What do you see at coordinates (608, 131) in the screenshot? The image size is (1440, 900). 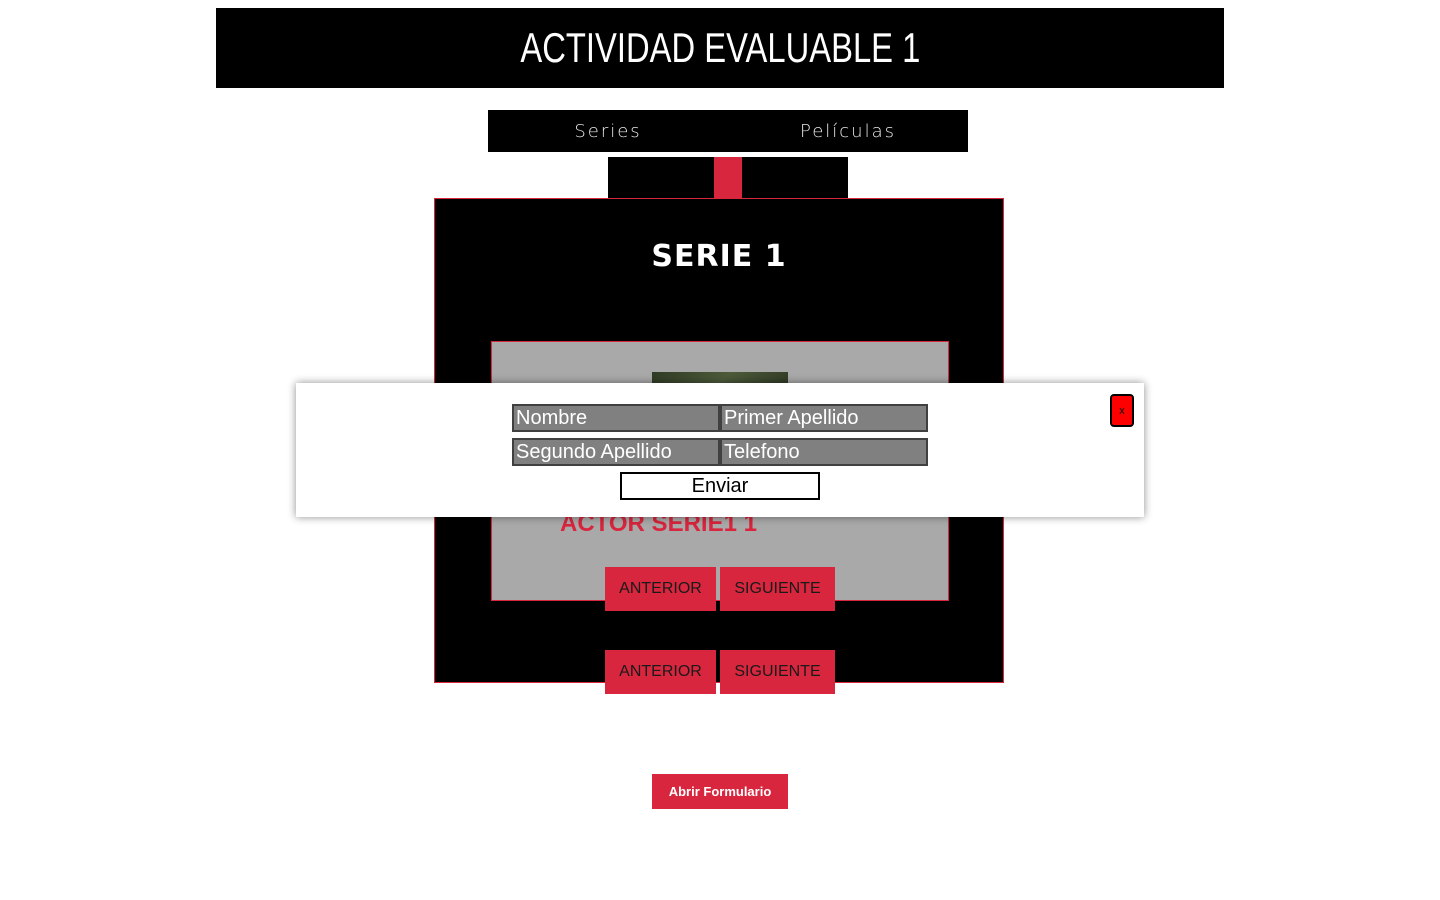 I see `nav-item-series: Series` at bounding box center [608, 131].